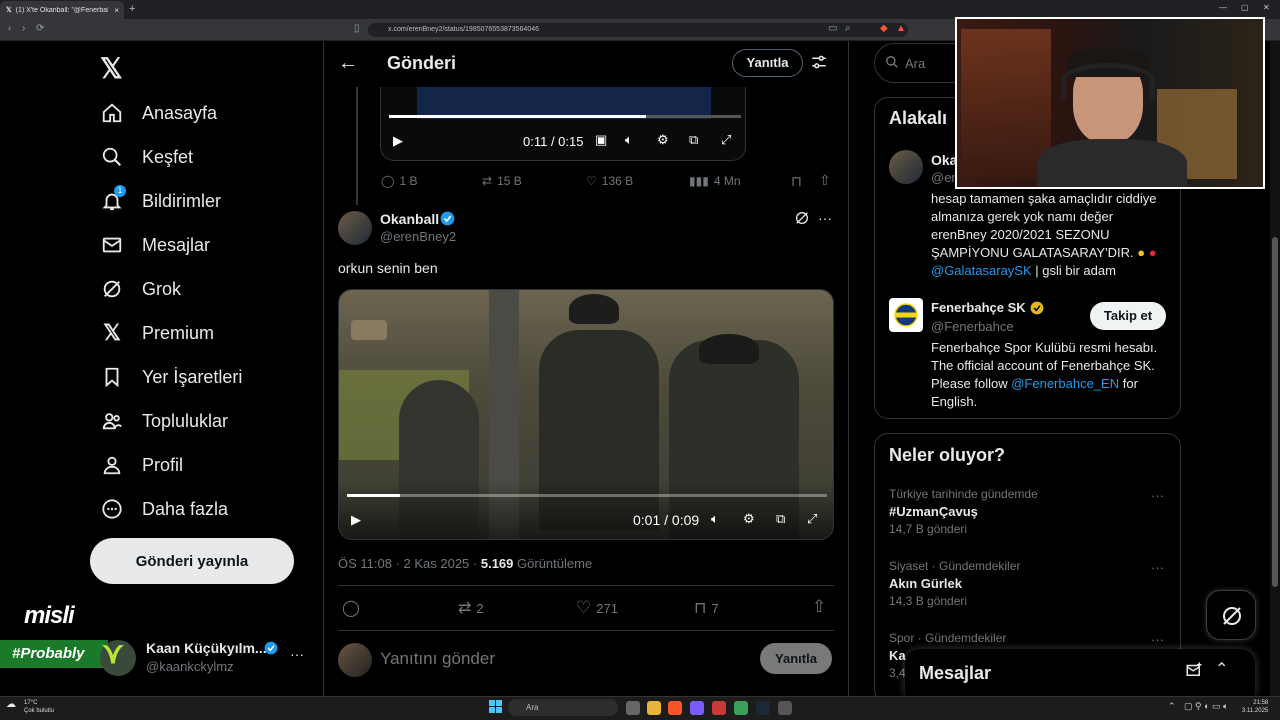 The width and height of the screenshot is (1280, 720). I want to click on account-more-icon: ···, so click(297, 654).